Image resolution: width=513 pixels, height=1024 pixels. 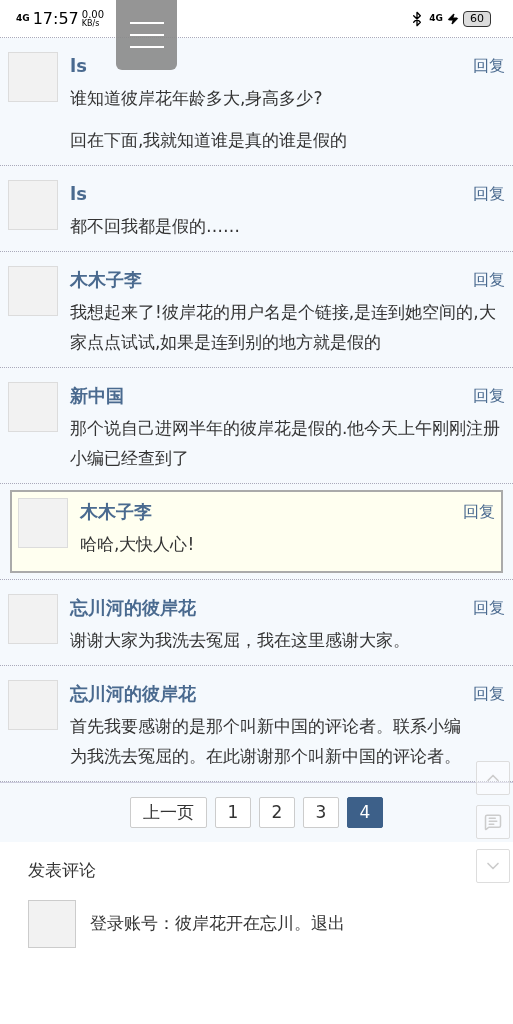 I want to click on menu-icon, so click(x=146, y=35).